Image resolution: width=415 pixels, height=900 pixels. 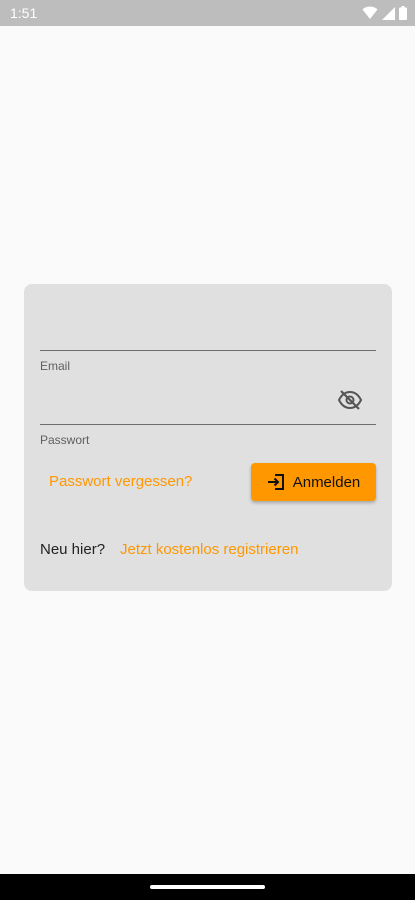 What do you see at coordinates (403, 13) in the screenshot?
I see `battery-icon` at bounding box center [403, 13].